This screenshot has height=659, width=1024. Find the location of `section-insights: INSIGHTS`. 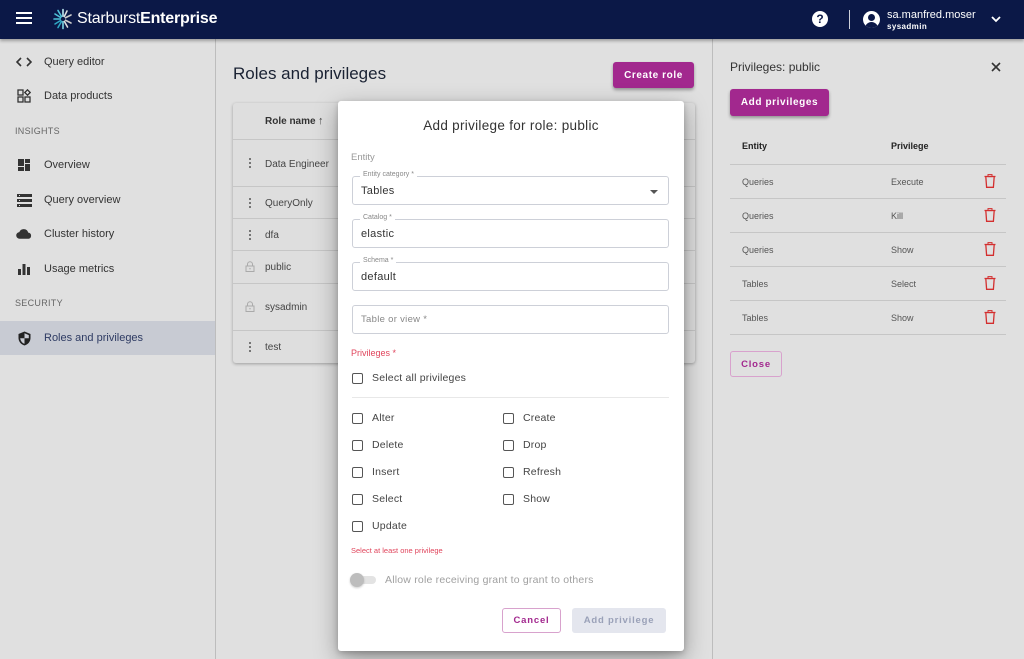

section-insights: INSIGHTS is located at coordinates (37, 131).